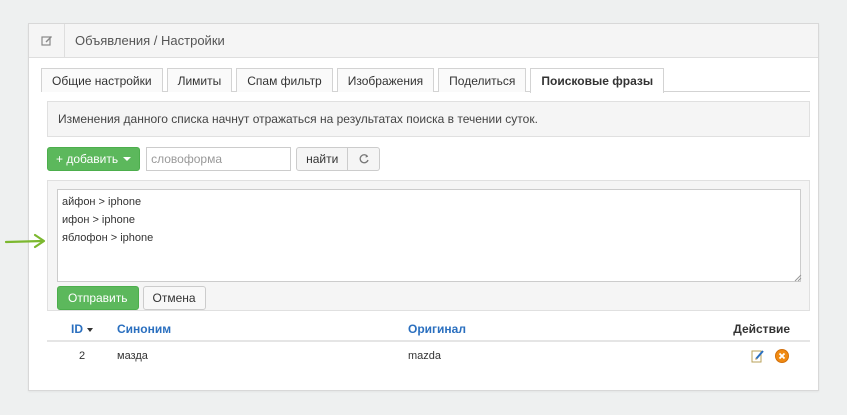 Image resolution: width=847 pixels, height=415 pixels. What do you see at coordinates (87, 159) in the screenshot?
I see `add-button-label: + добавить` at bounding box center [87, 159].